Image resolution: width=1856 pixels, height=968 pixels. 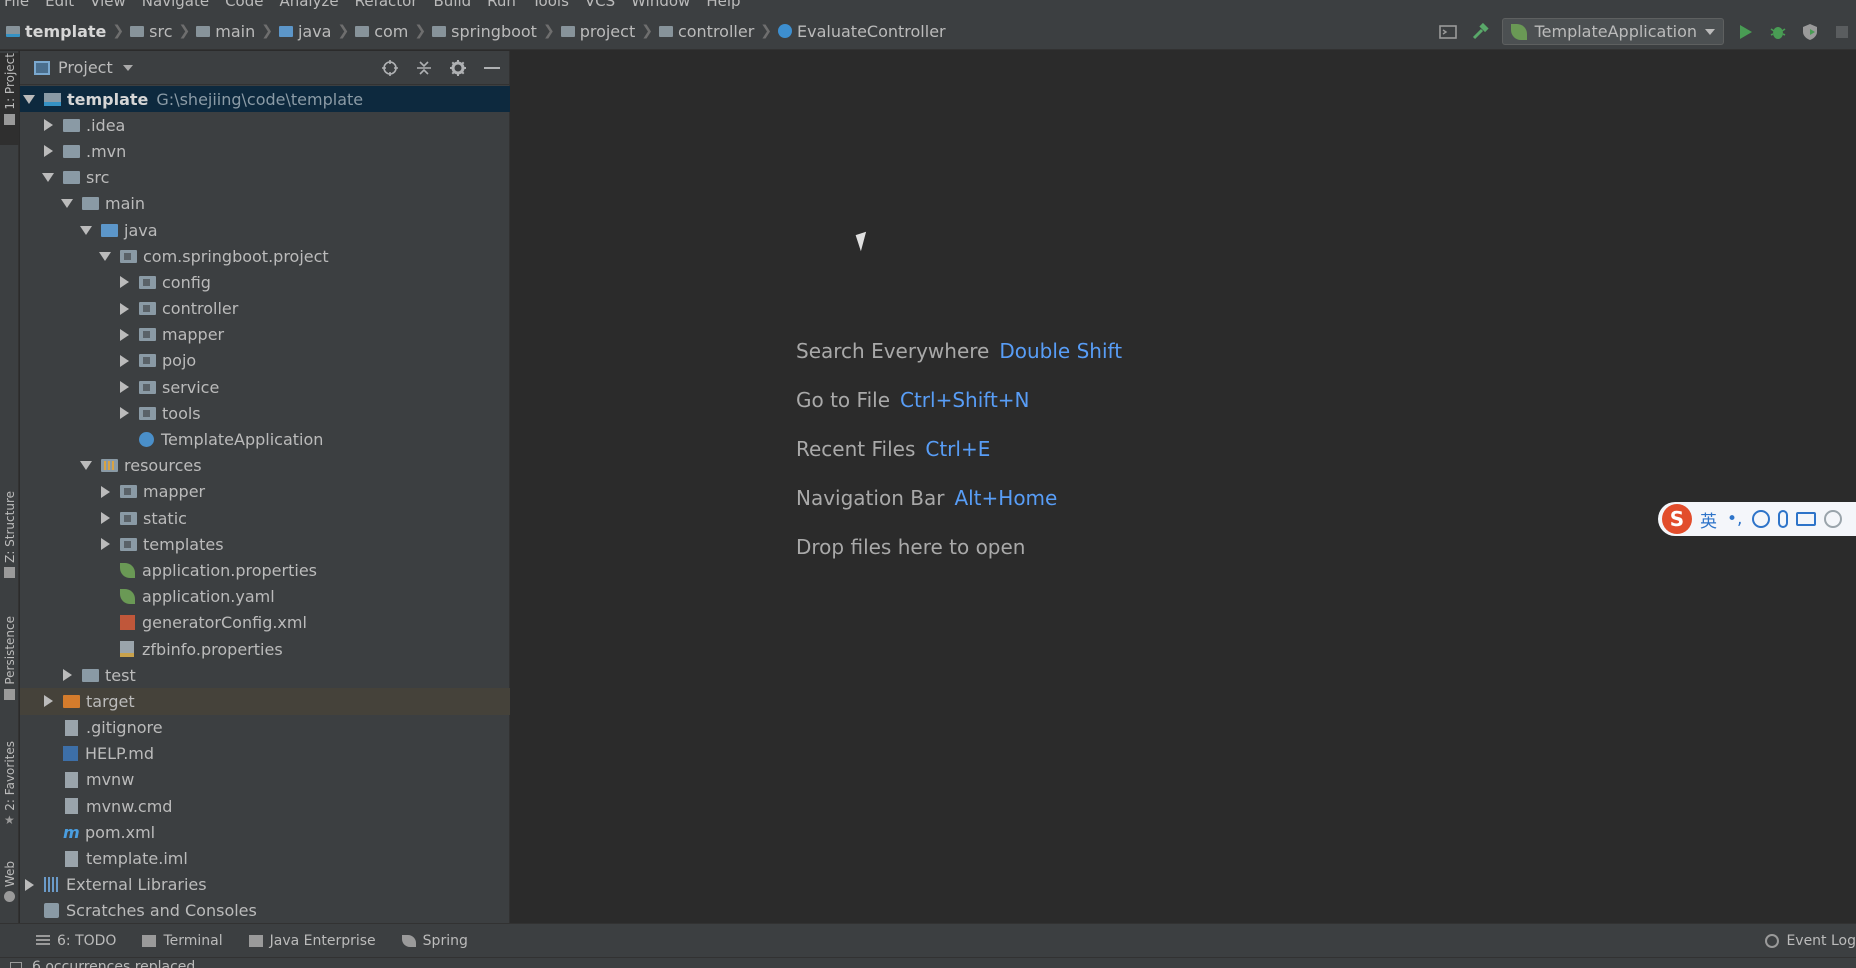 I want to click on menu-run: Run, so click(x=501, y=6).